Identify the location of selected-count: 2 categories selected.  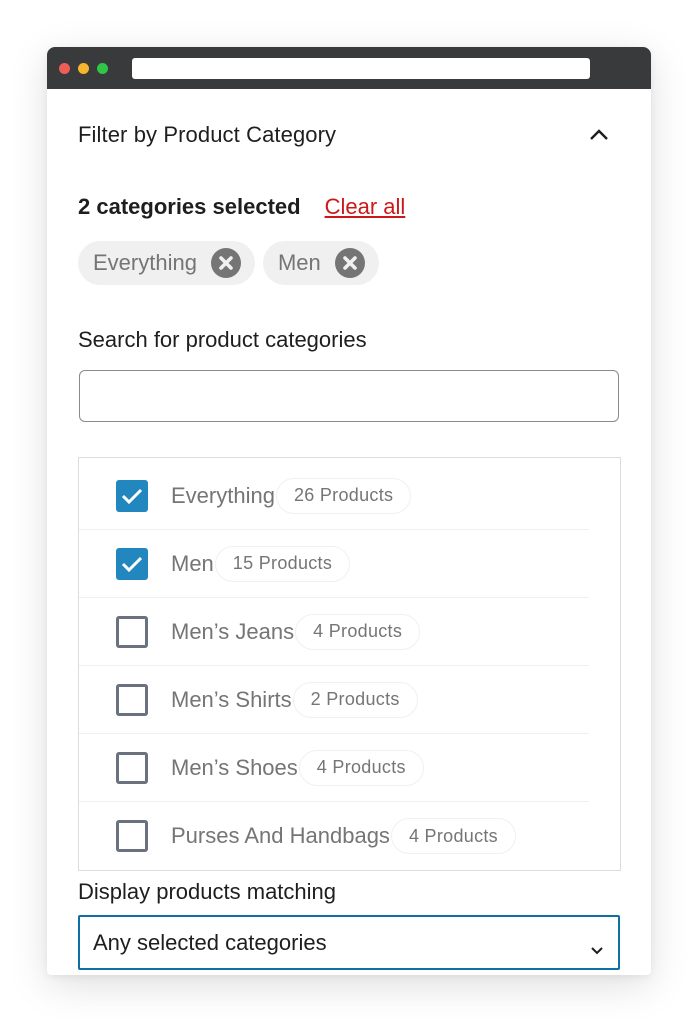
(189, 206).